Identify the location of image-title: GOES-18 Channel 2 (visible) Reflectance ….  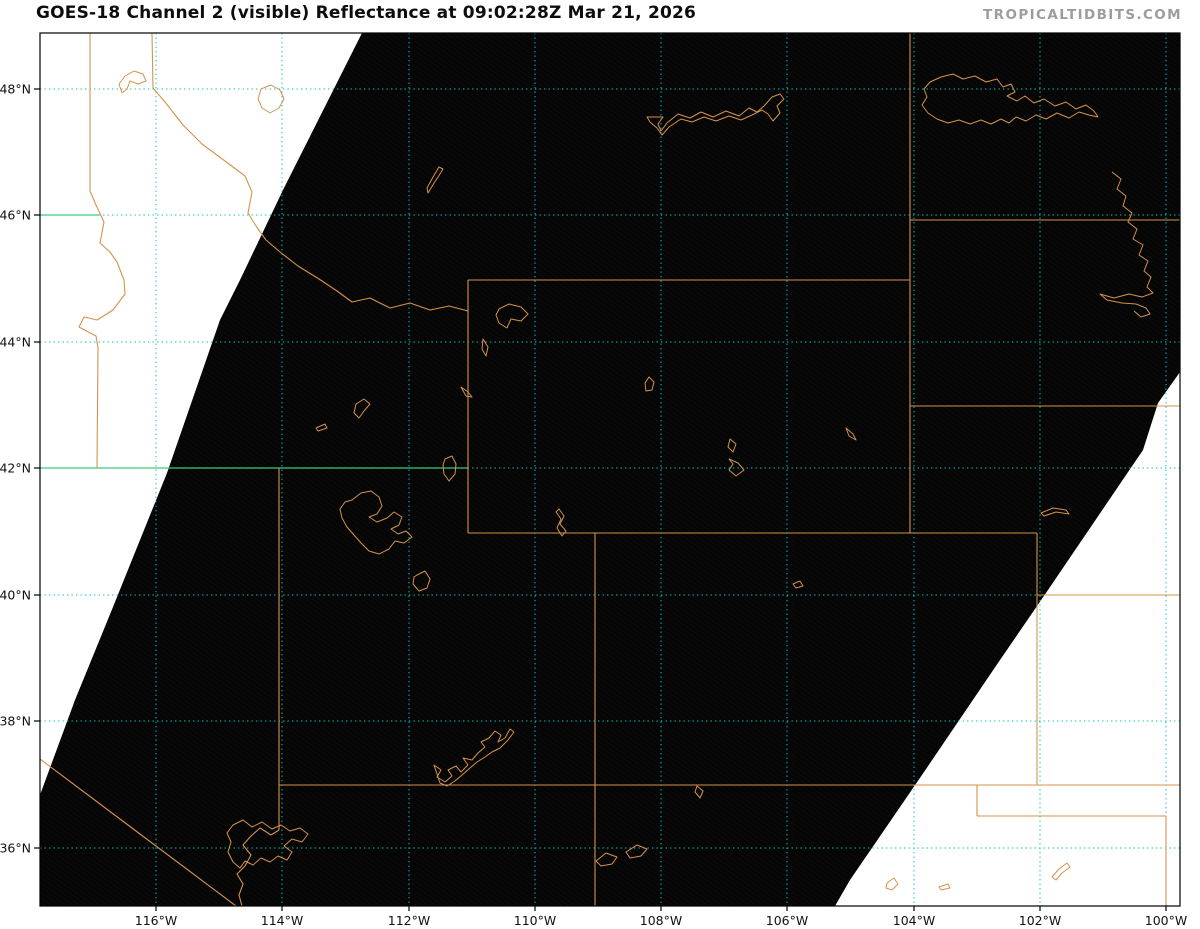
(366, 13).